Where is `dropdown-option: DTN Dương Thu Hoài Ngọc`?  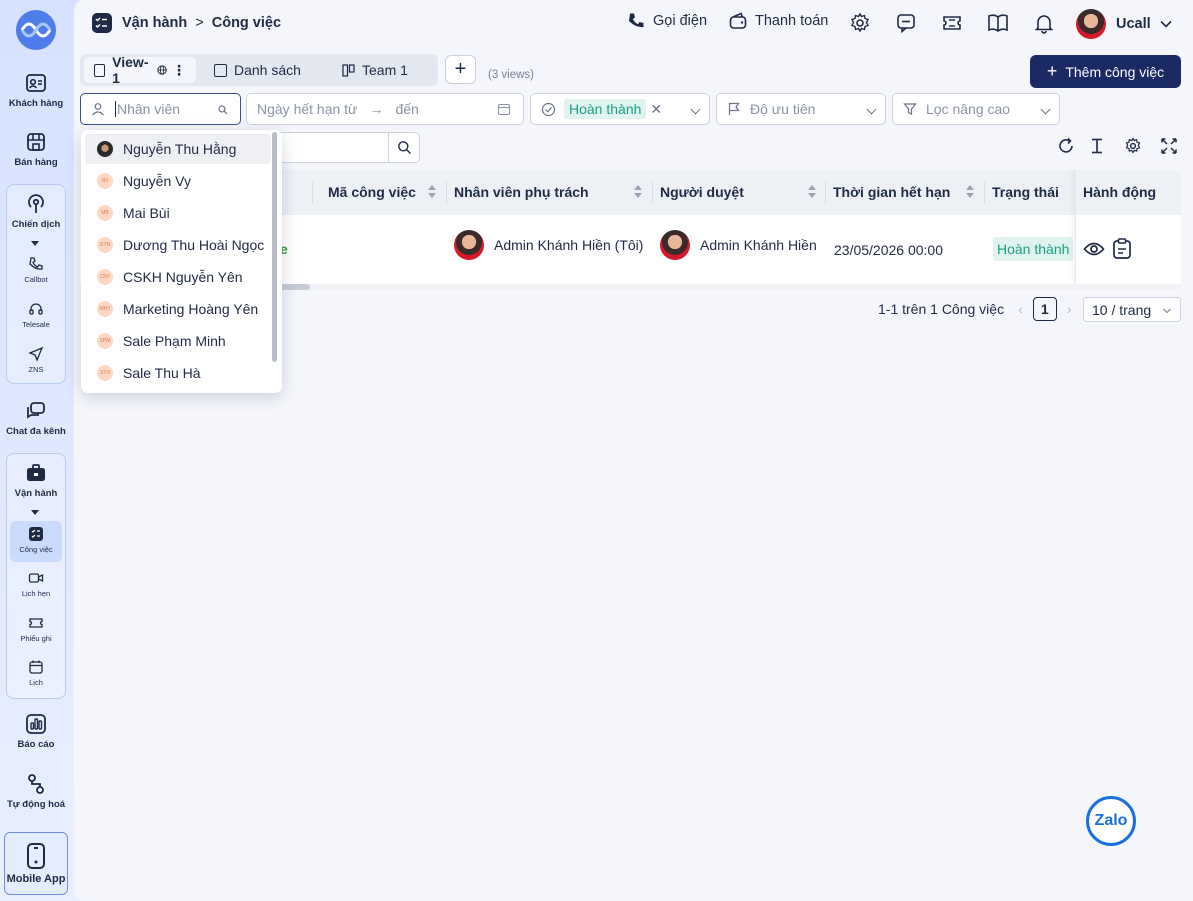
dropdown-option: DTN Dương Thu Hoài Ngọc is located at coordinates (178, 245).